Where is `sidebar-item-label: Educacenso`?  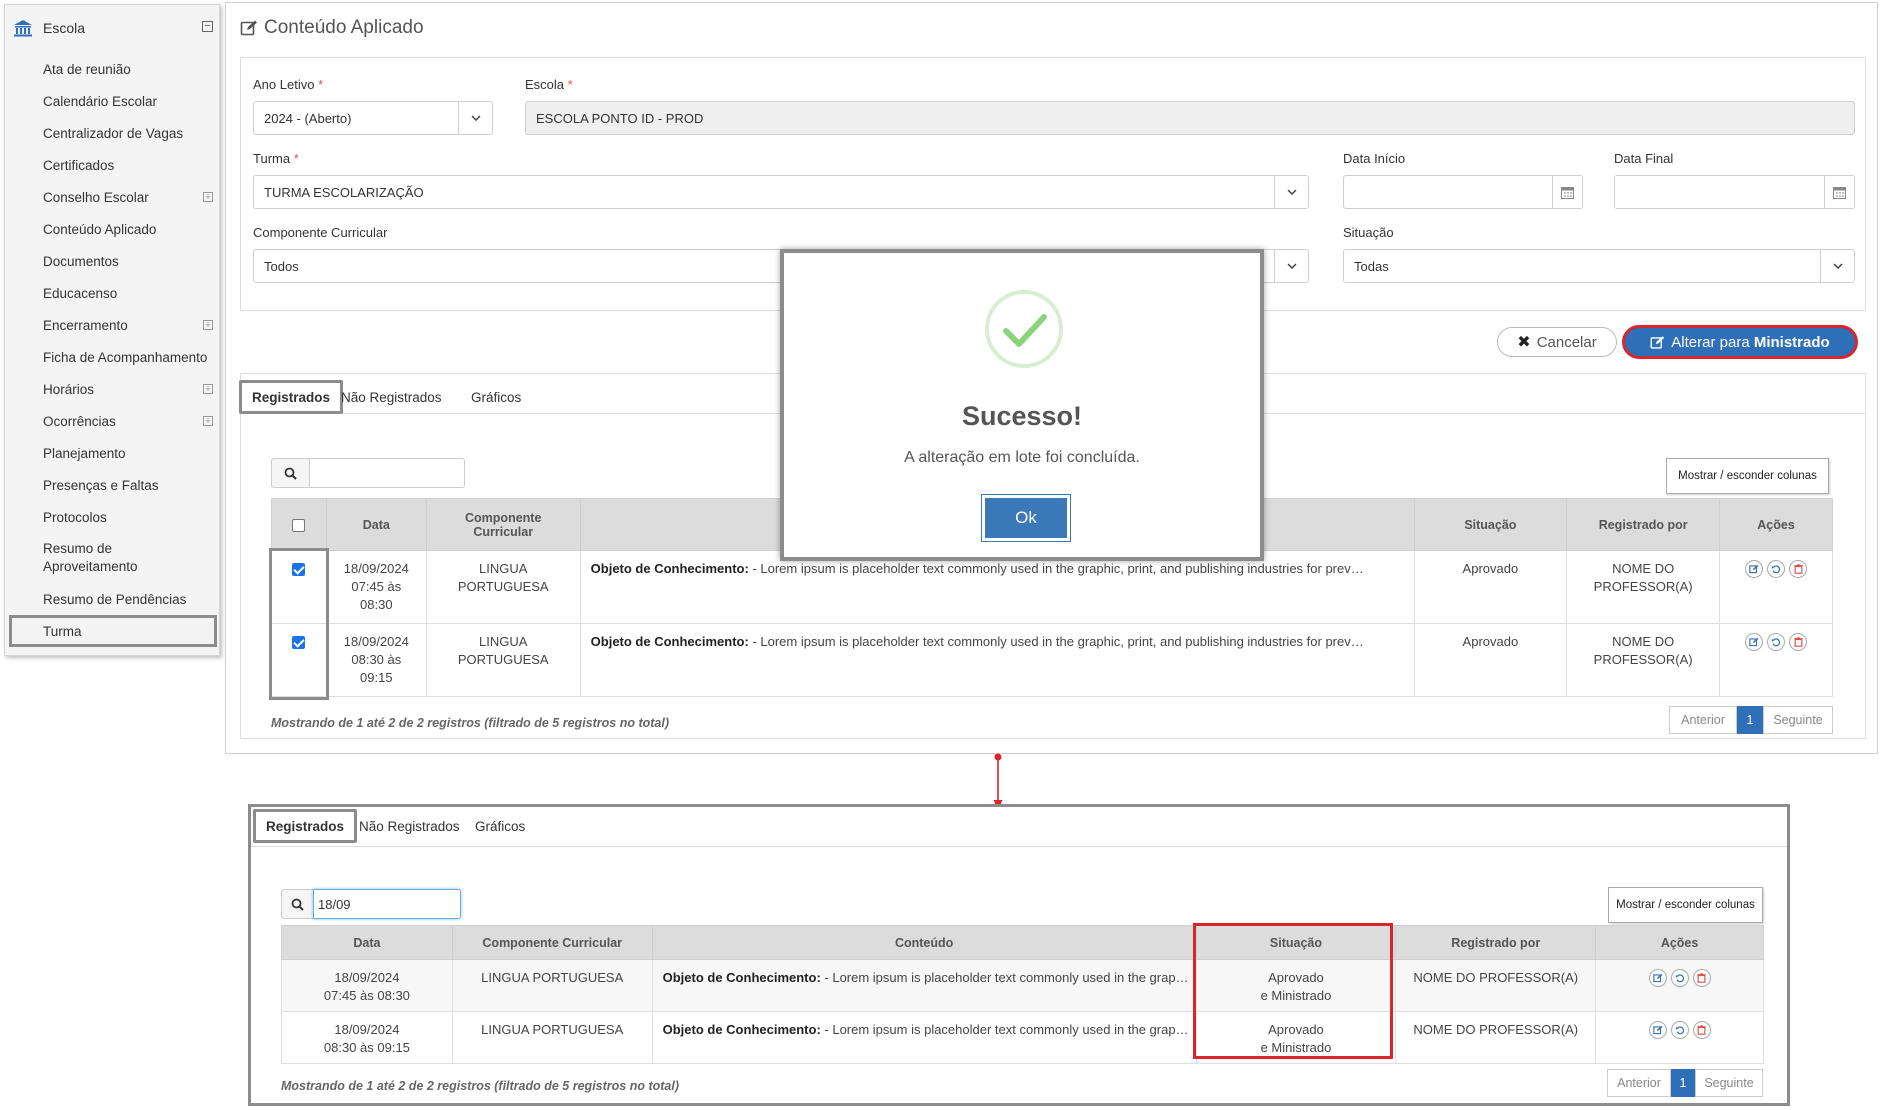 sidebar-item-label: Educacenso is located at coordinates (80, 293).